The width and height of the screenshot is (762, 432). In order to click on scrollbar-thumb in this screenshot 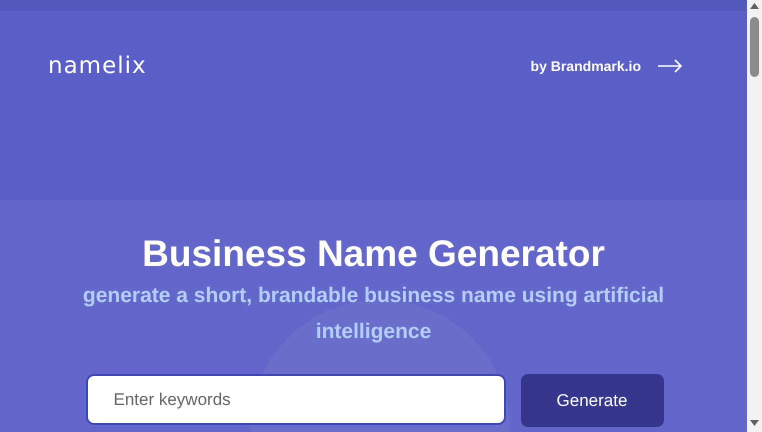, I will do `click(754, 47)`.